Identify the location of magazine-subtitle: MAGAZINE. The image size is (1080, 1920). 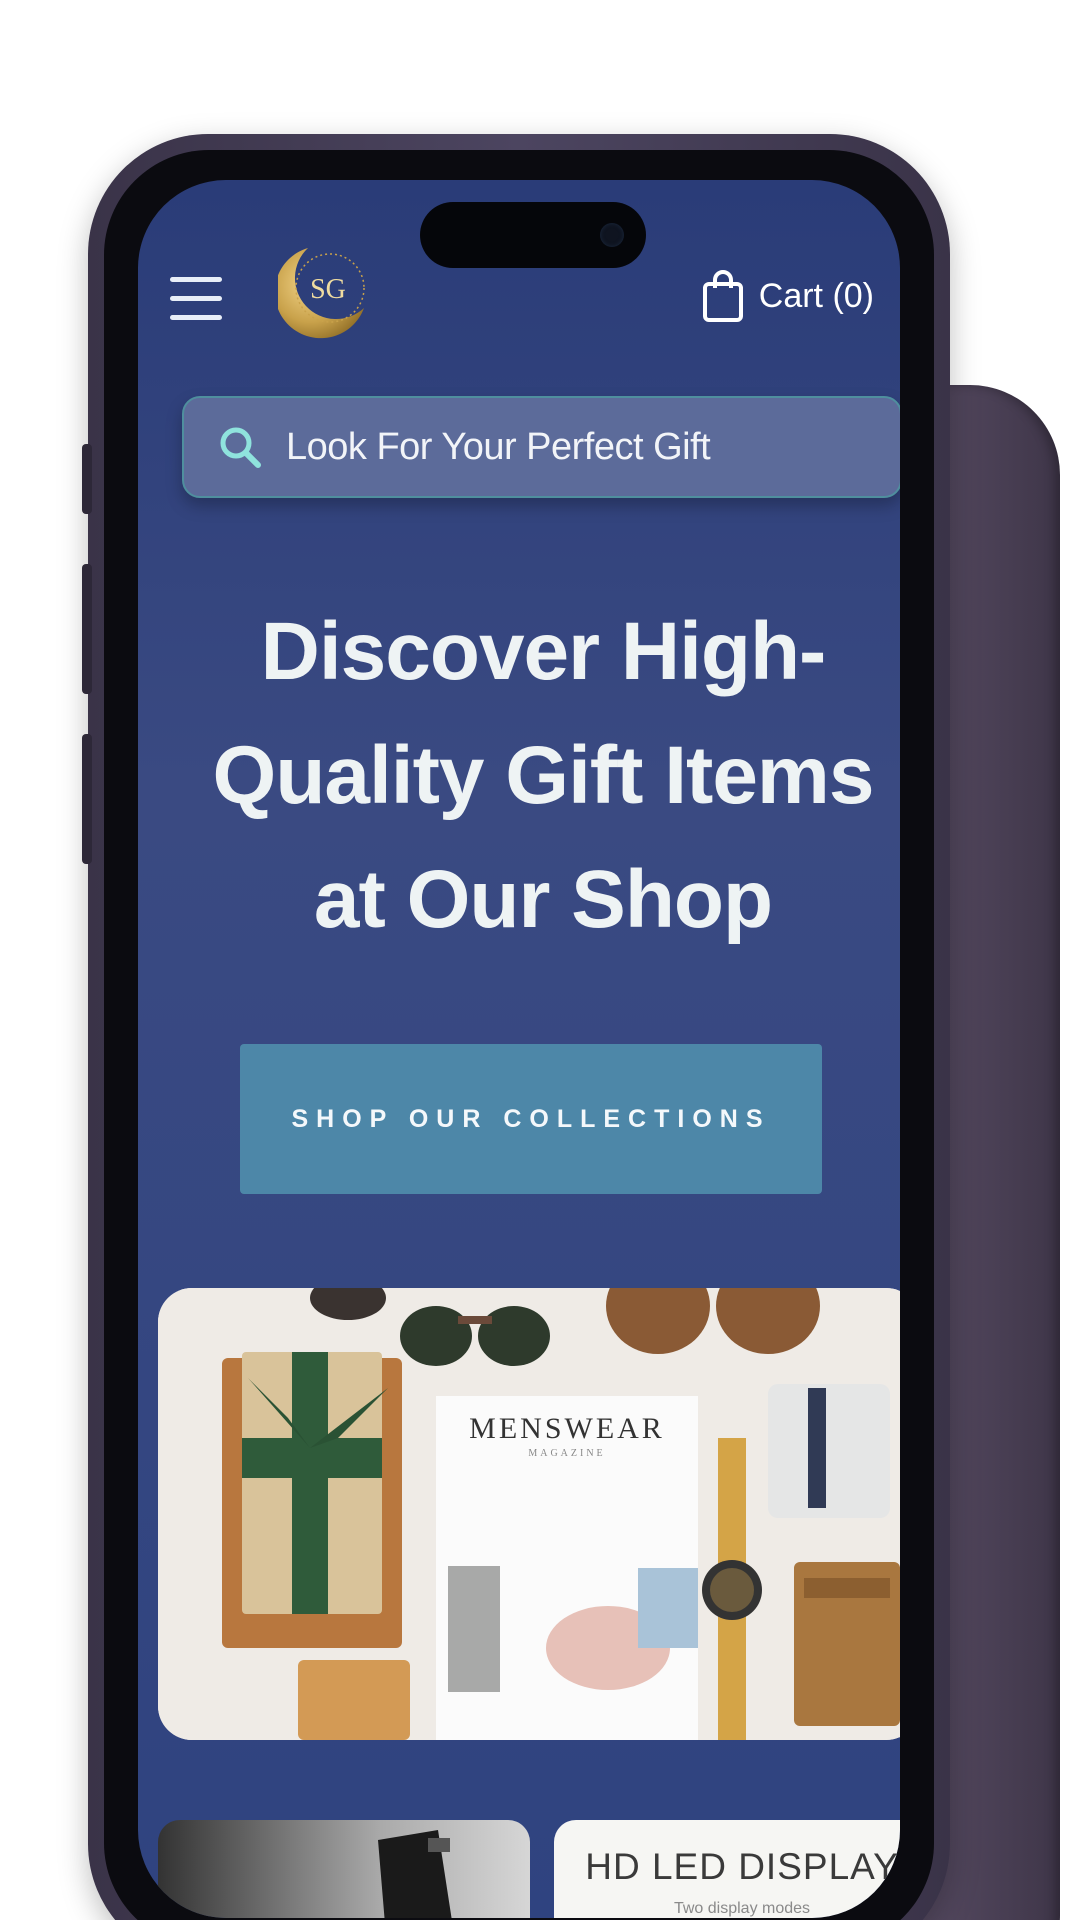
(566, 1453).